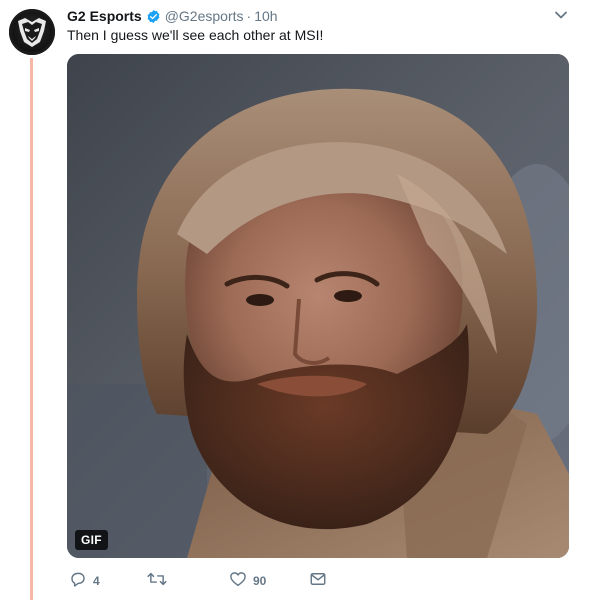  What do you see at coordinates (260, 581) in the screenshot?
I see `like-count: 90` at bounding box center [260, 581].